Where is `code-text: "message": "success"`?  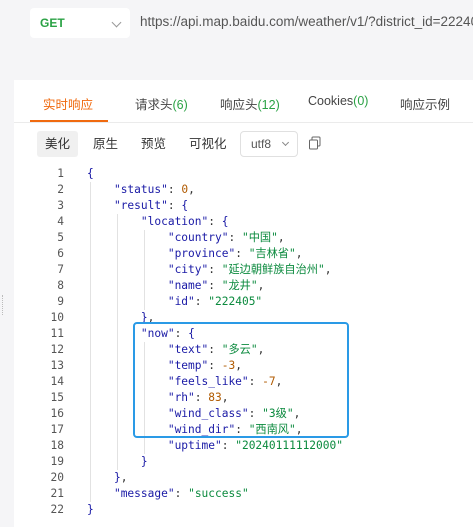 code-text: "message": "success" is located at coordinates (181, 493).